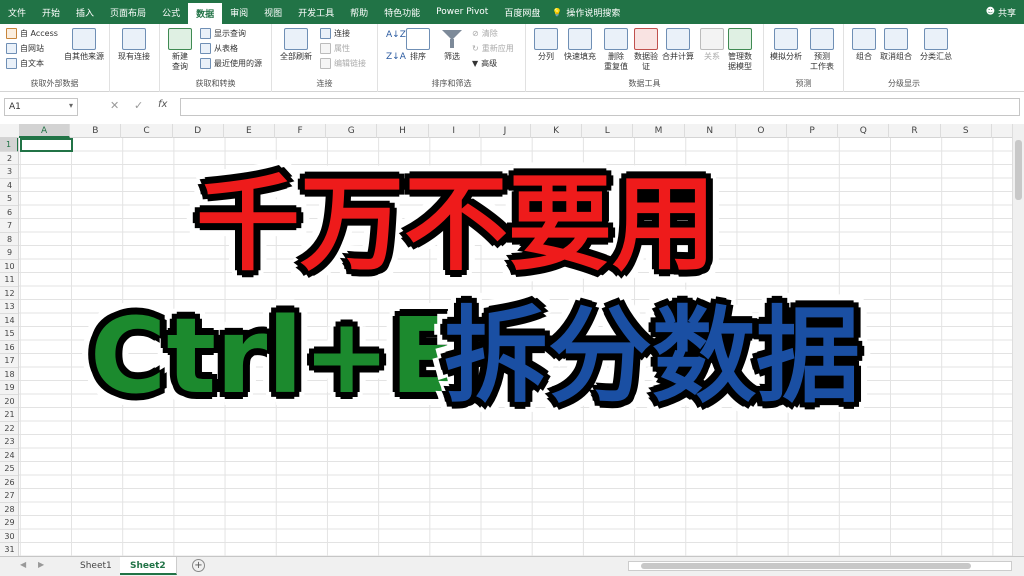 The height and width of the screenshot is (576, 1024). What do you see at coordinates (396, 57) in the screenshot?
I see `sort-desc-button: Z↓A` at bounding box center [396, 57].